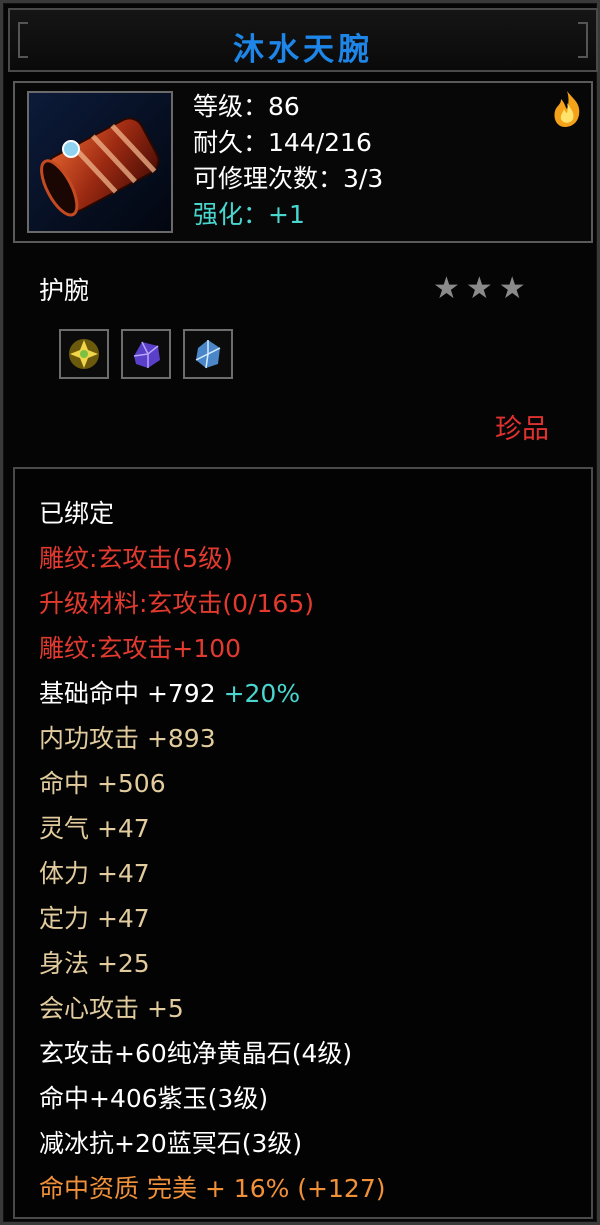 This screenshot has height=1225, width=600. What do you see at coordinates (77, 513) in the screenshot?
I see `bound-status: 已绑定` at bounding box center [77, 513].